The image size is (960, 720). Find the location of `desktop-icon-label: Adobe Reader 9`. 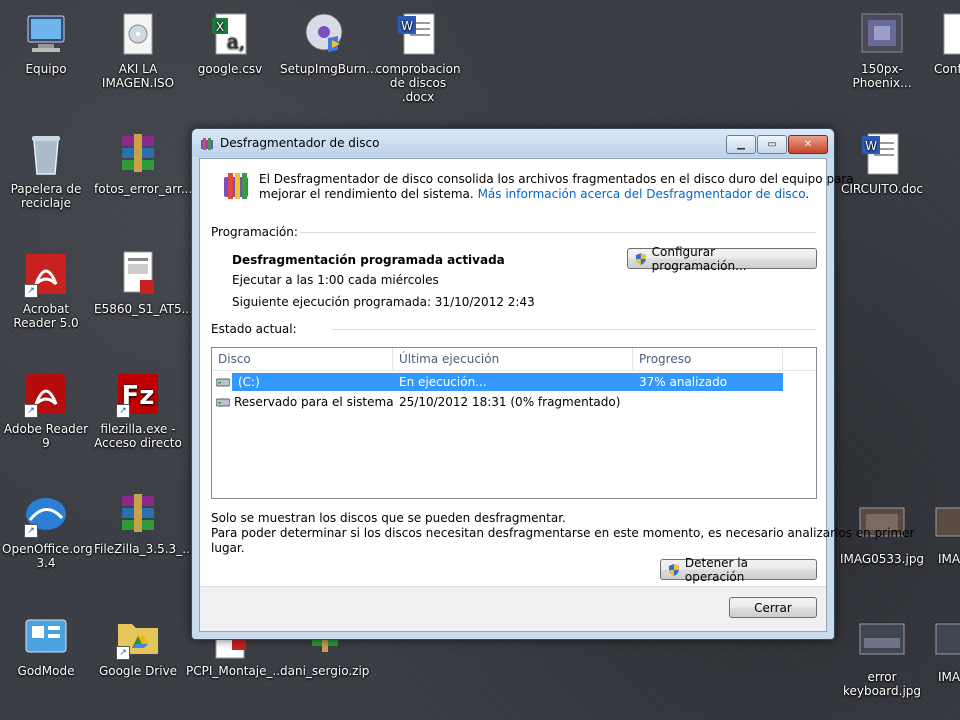

desktop-icon-label: Adobe Reader 9 is located at coordinates (46, 436).